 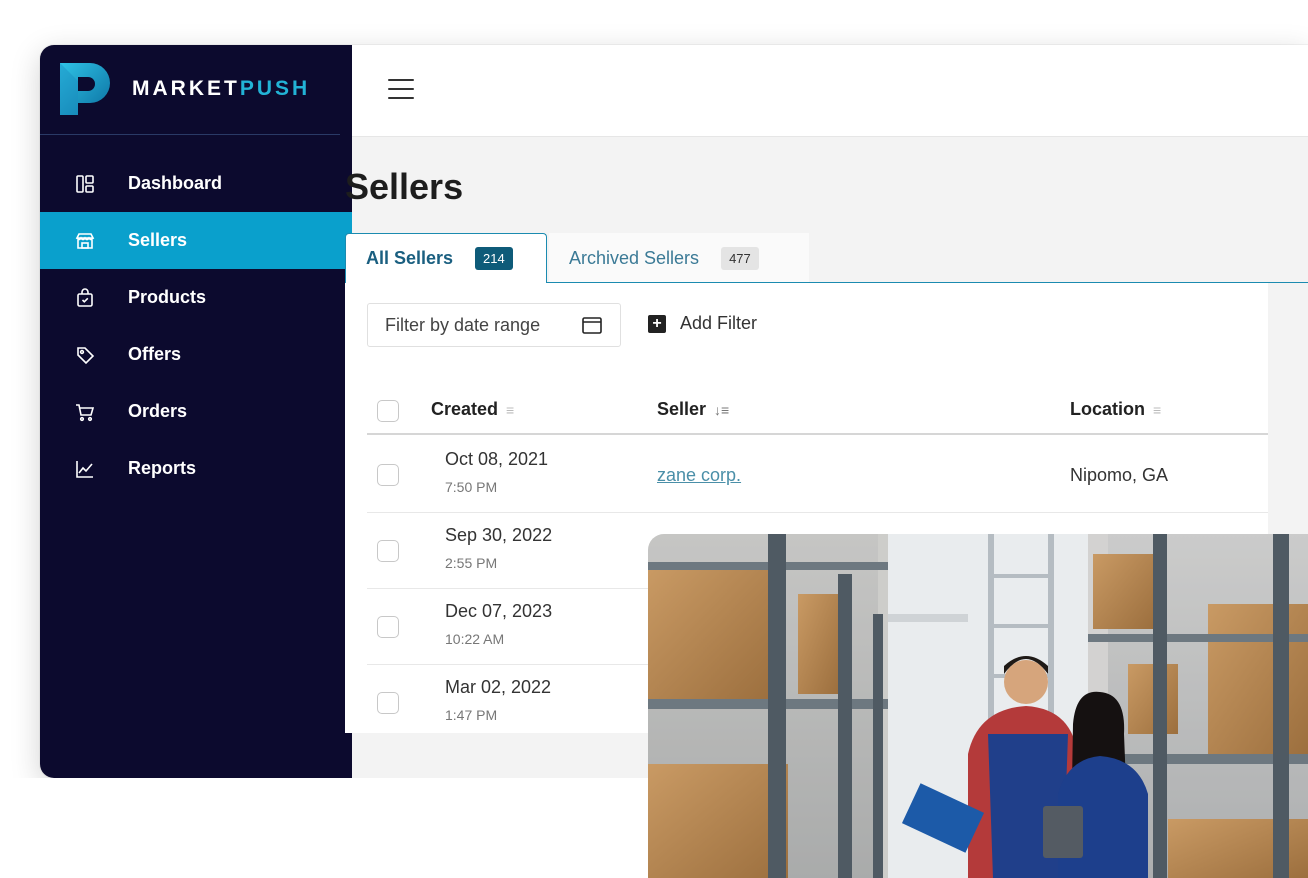 I want to click on sidebar-item-reports: Reports, so click(x=196, y=468).